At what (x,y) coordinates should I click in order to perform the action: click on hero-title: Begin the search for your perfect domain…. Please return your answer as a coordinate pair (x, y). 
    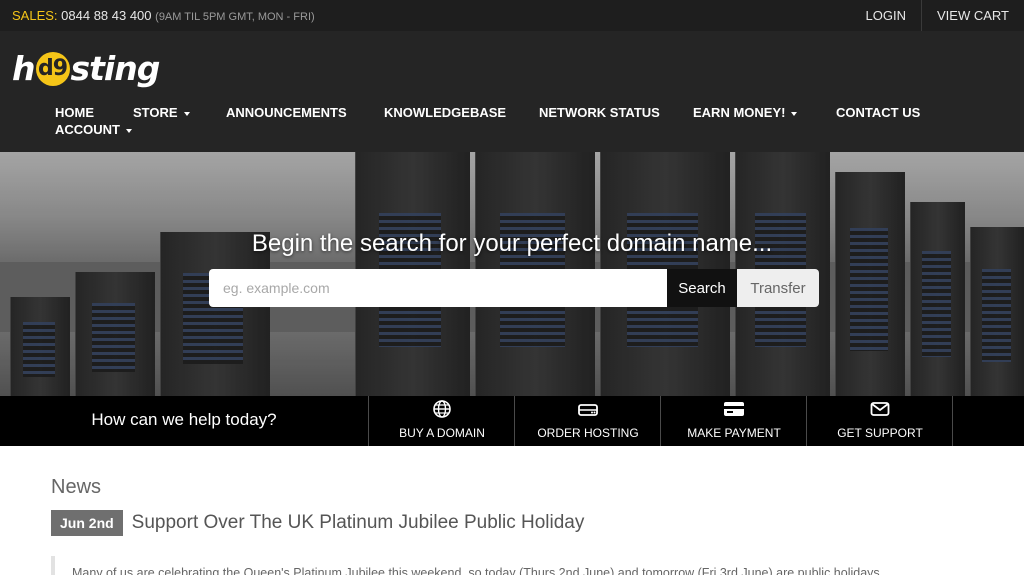
    Looking at the image, I should click on (512, 243).